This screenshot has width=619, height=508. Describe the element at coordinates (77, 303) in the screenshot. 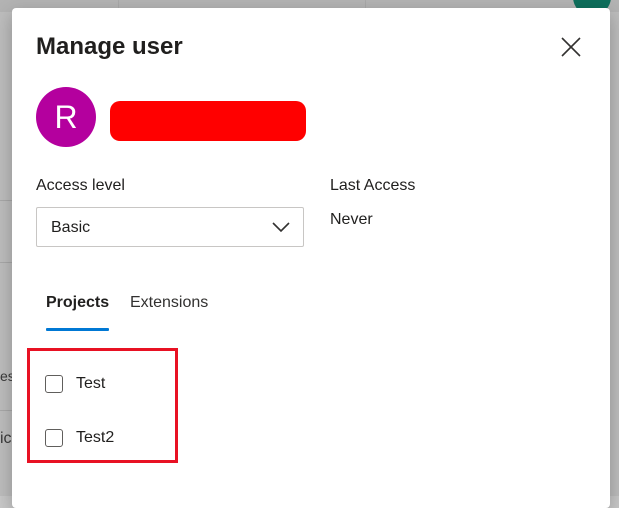

I see `tab-projects: Projects` at that location.